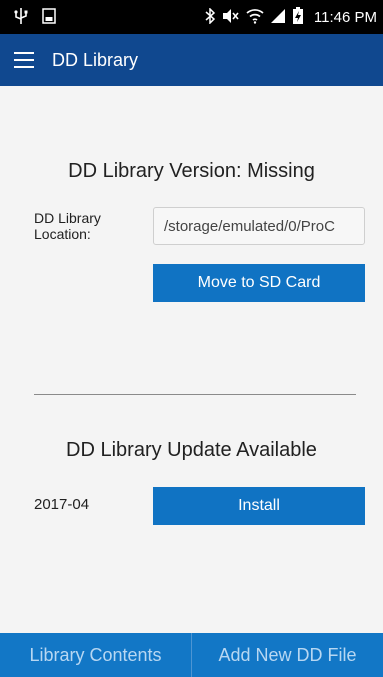 This screenshot has height=677, width=383. What do you see at coordinates (191, 60) in the screenshot?
I see `app-bar: DD Library` at bounding box center [191, 60].